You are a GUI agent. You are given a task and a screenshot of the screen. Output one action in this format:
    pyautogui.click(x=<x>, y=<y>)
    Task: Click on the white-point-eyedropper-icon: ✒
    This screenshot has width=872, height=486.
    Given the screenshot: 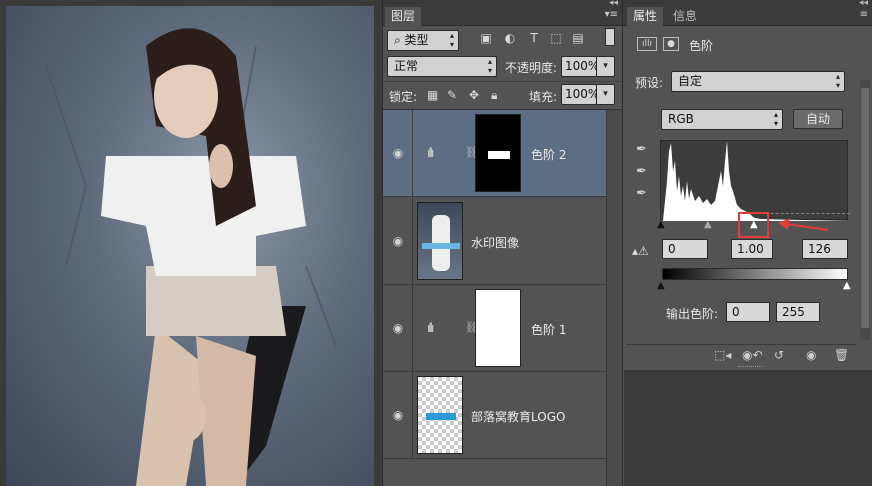 What is the action you would take?
    pyautogui.click(x=641, y=193)
    